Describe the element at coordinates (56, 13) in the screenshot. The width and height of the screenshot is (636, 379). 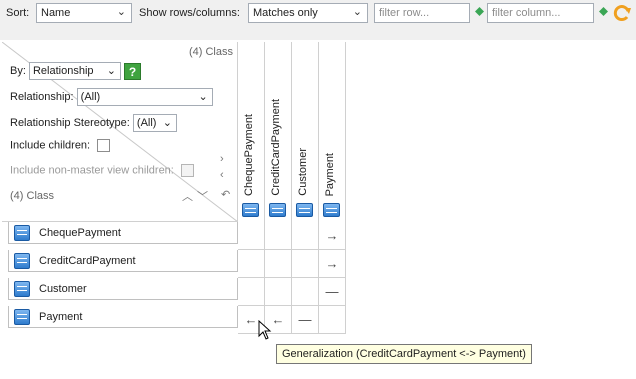
I see `sort-select-value: Name` at that location.